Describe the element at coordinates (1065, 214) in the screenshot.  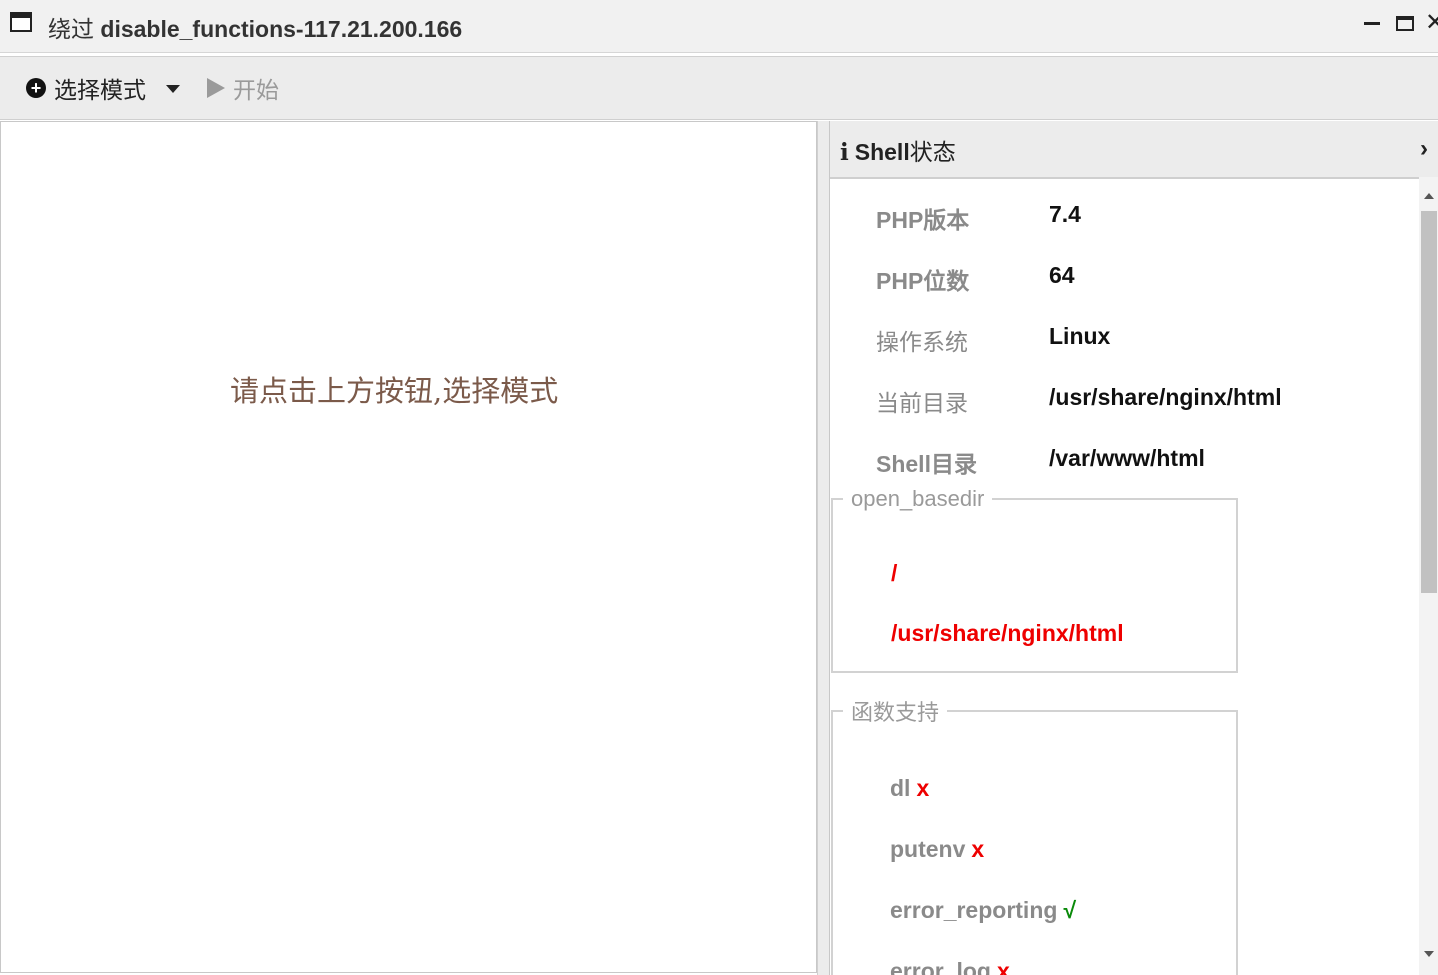
I see `info-value: 7.4` at that location.